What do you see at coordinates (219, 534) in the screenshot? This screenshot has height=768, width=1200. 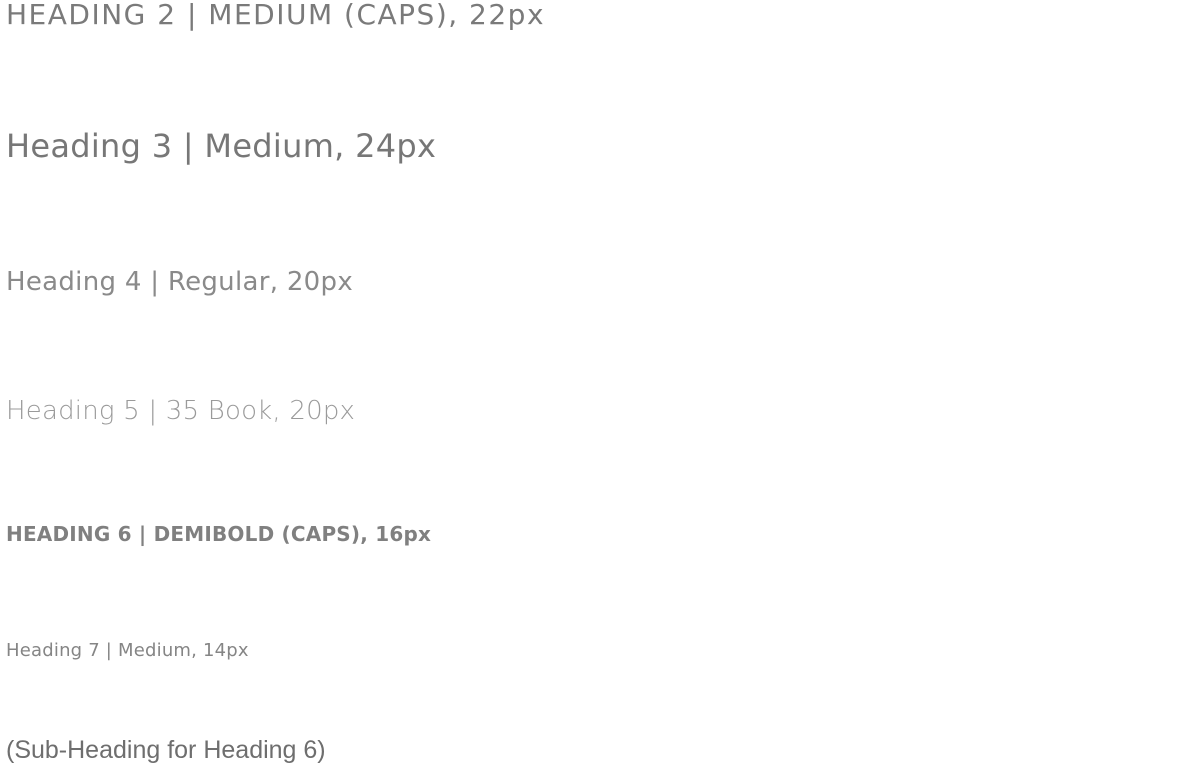 I see `heading-6-sample: HEADING 6 | DEMIBOLD (CAPS), 16px` at bounding box center [219, 534].